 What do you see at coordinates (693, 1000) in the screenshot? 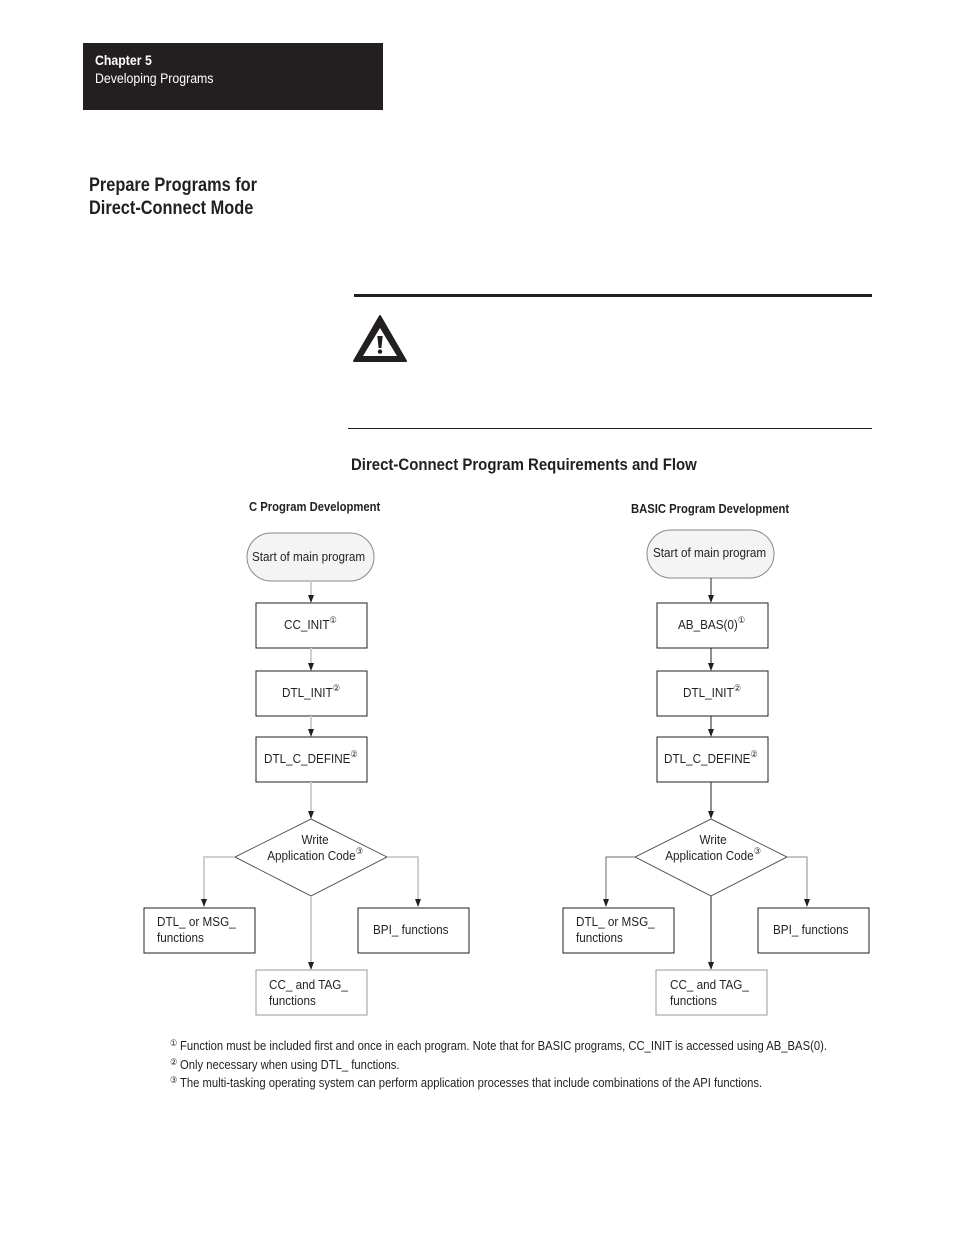
I see `basic-bottom-output-line2: functions` at bounding box center [693, 1000].